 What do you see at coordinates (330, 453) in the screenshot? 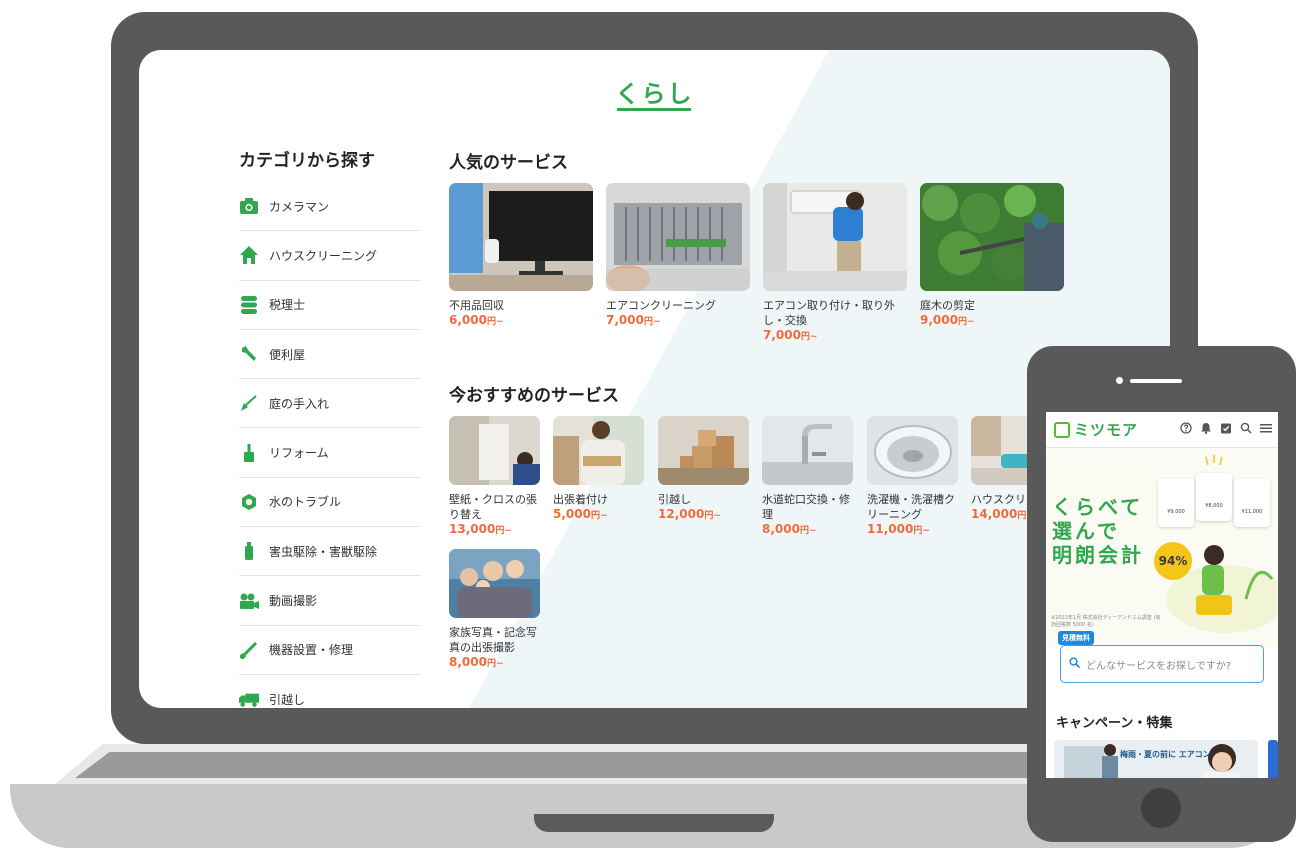
I see `category-item-renovation: リフォーム` at bounding box center [330, 453].